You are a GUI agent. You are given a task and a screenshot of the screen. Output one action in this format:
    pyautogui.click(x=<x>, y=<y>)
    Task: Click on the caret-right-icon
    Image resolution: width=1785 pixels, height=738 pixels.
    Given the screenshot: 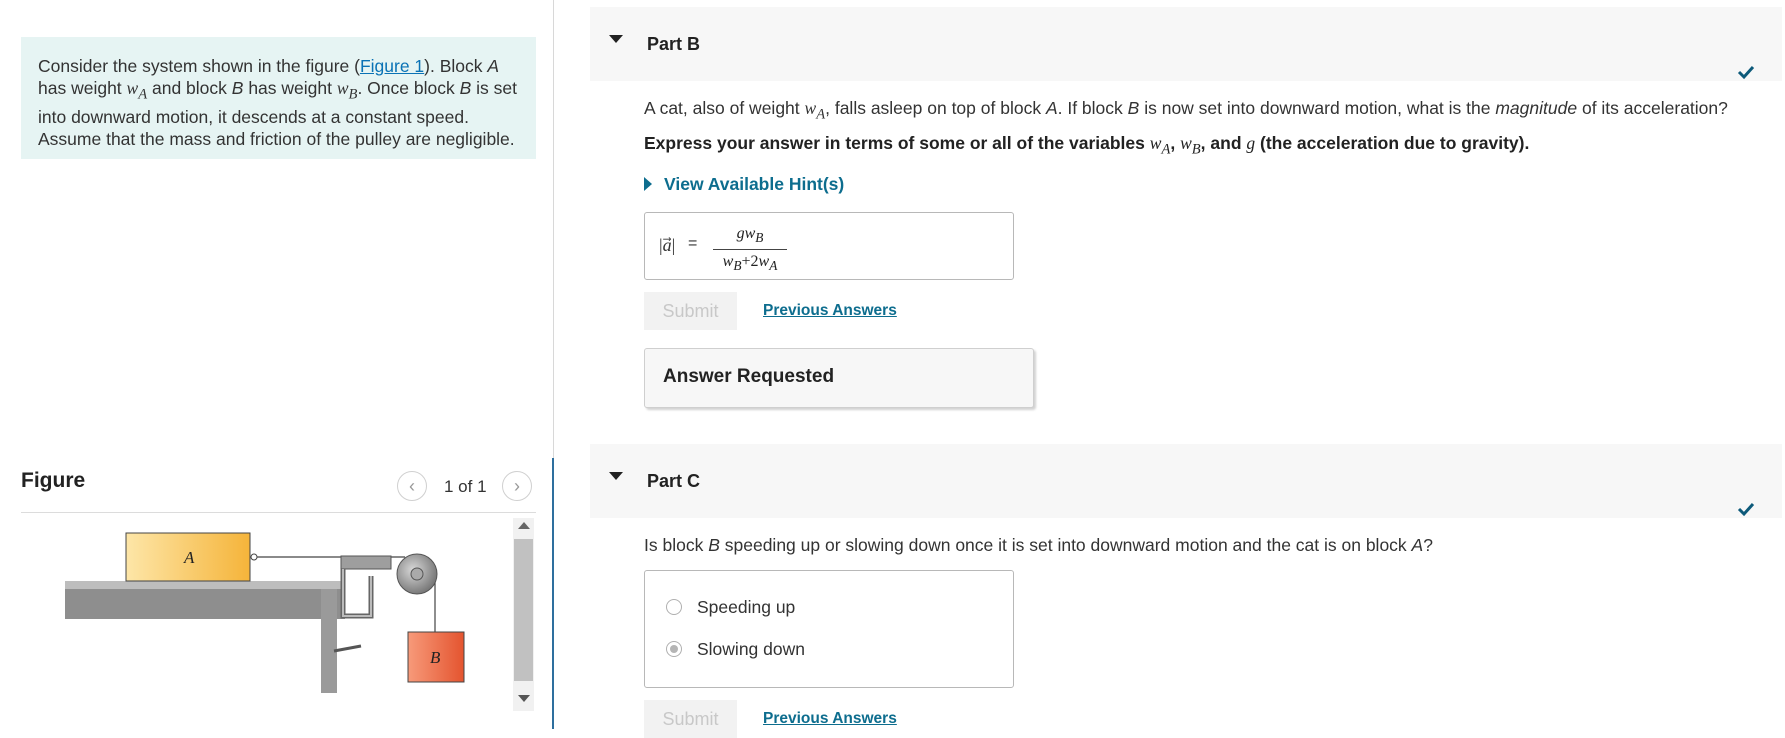 What is the action you would take?
    pyautogui.click(x=648, y=183)
    